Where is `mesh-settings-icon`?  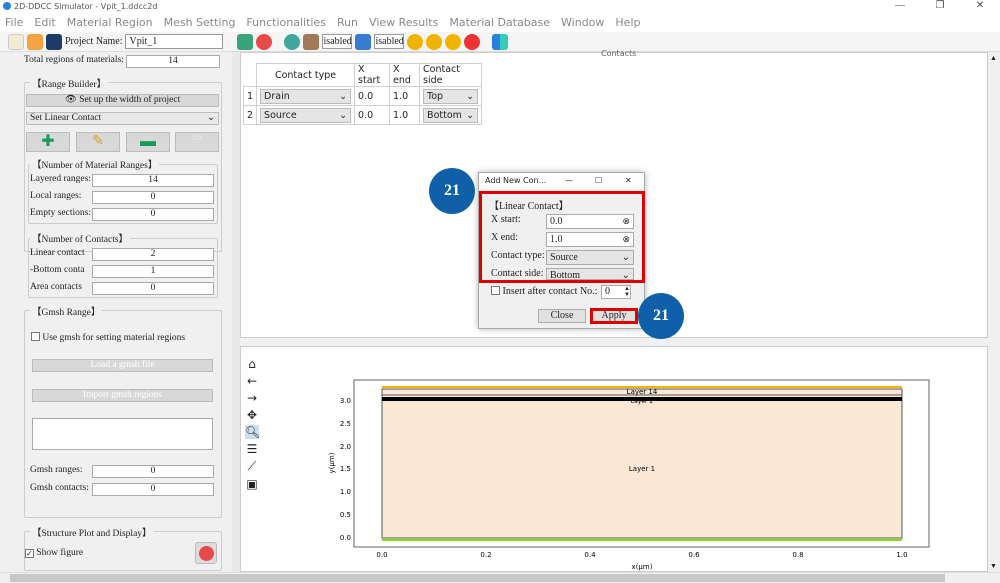
mesh-settings-icon is located at coordinates (292, 41).